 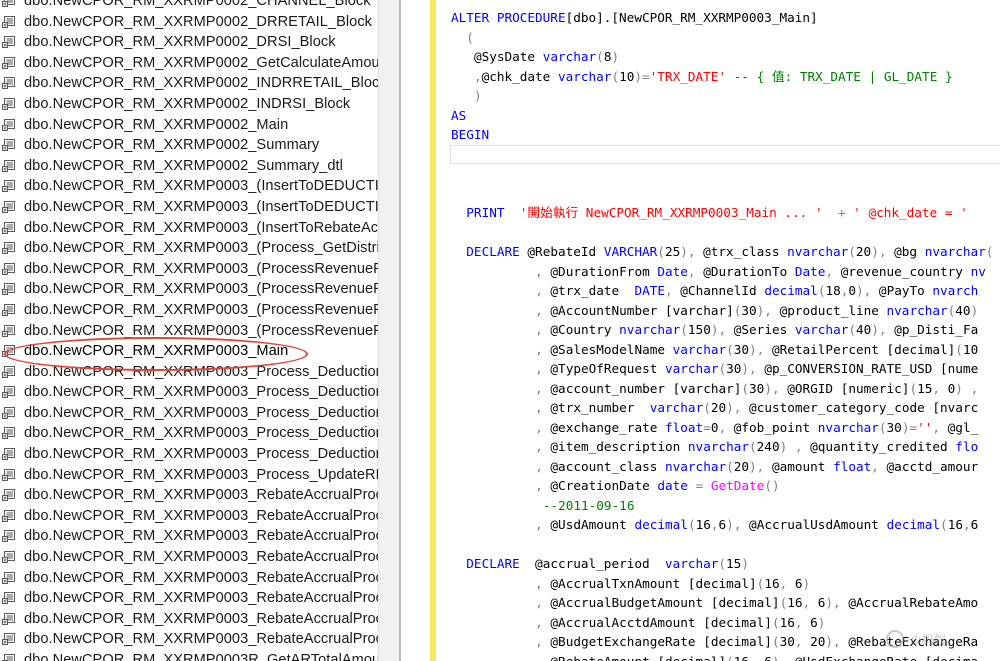 I want to click on tree-item: dbo.NewCPOR_RM_XXRMP0002_CHANNEL_Block, so click(x=189, y=6).